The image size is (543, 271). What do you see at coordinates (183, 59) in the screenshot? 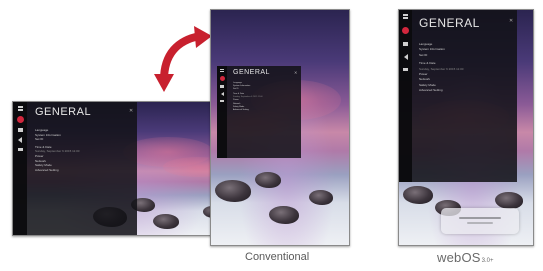
I see `curved-double-arrow-icon` at bounding box center [183, 59].